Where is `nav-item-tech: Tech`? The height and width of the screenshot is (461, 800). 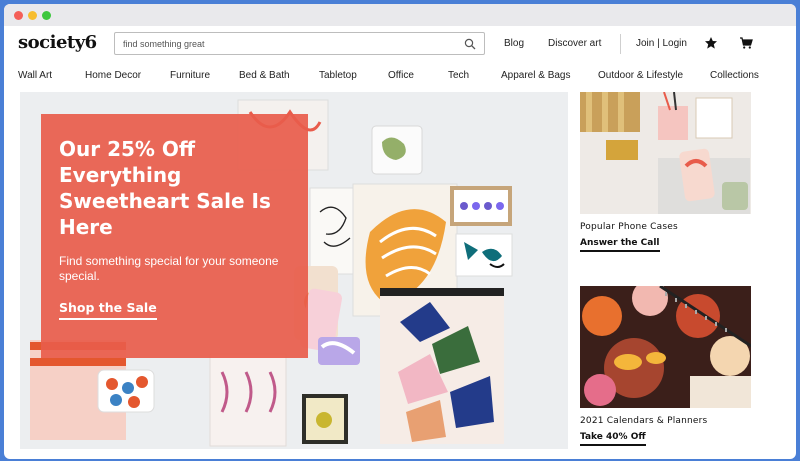
nav-item-tech: Tech is located at coordinates (458, 75).